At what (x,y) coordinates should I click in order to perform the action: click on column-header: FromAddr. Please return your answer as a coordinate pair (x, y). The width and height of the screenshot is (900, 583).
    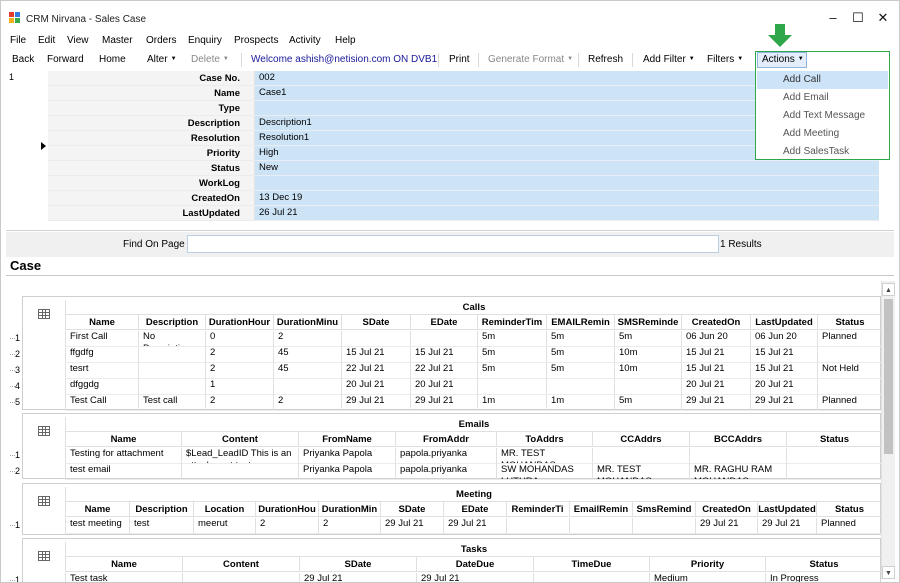
    Looking at the image, I should click on (445, 439).